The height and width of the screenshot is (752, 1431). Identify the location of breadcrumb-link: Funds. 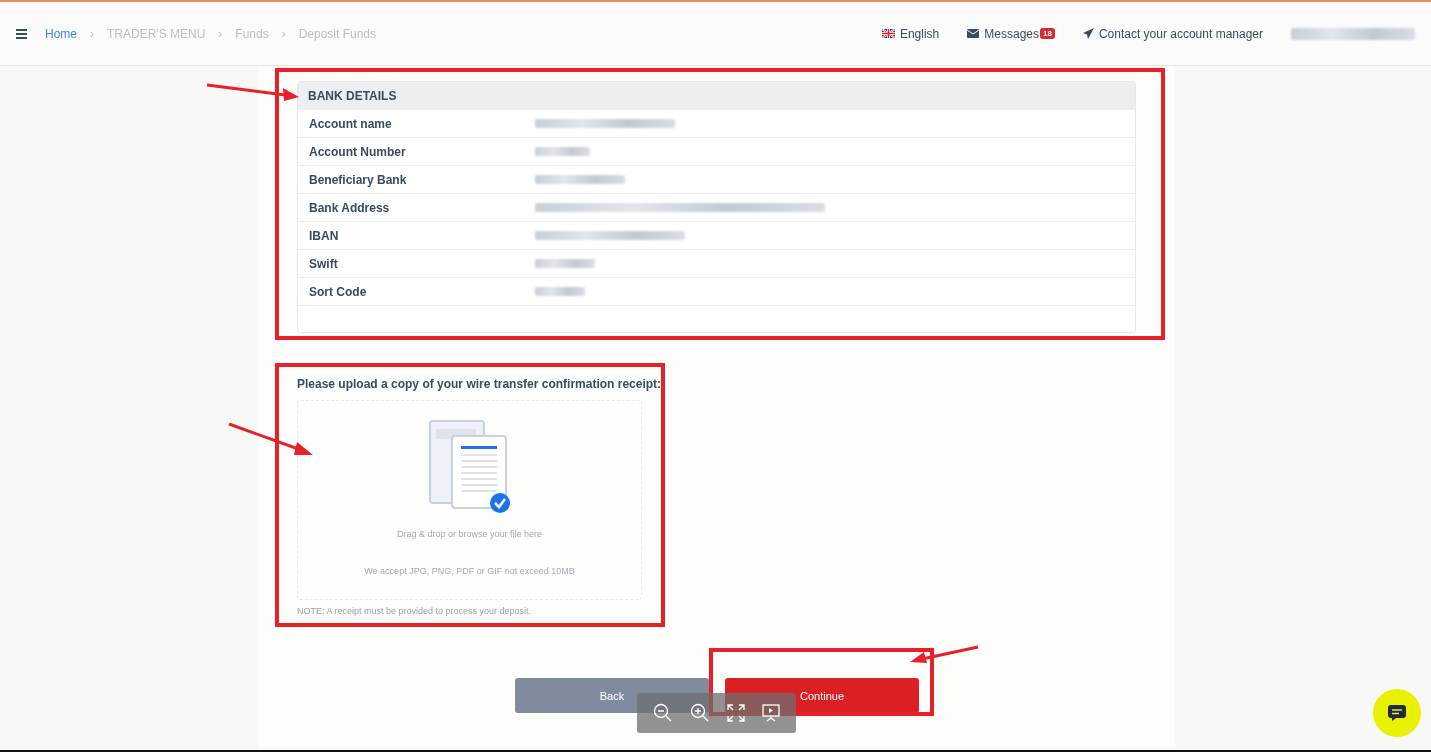
(252, 33).